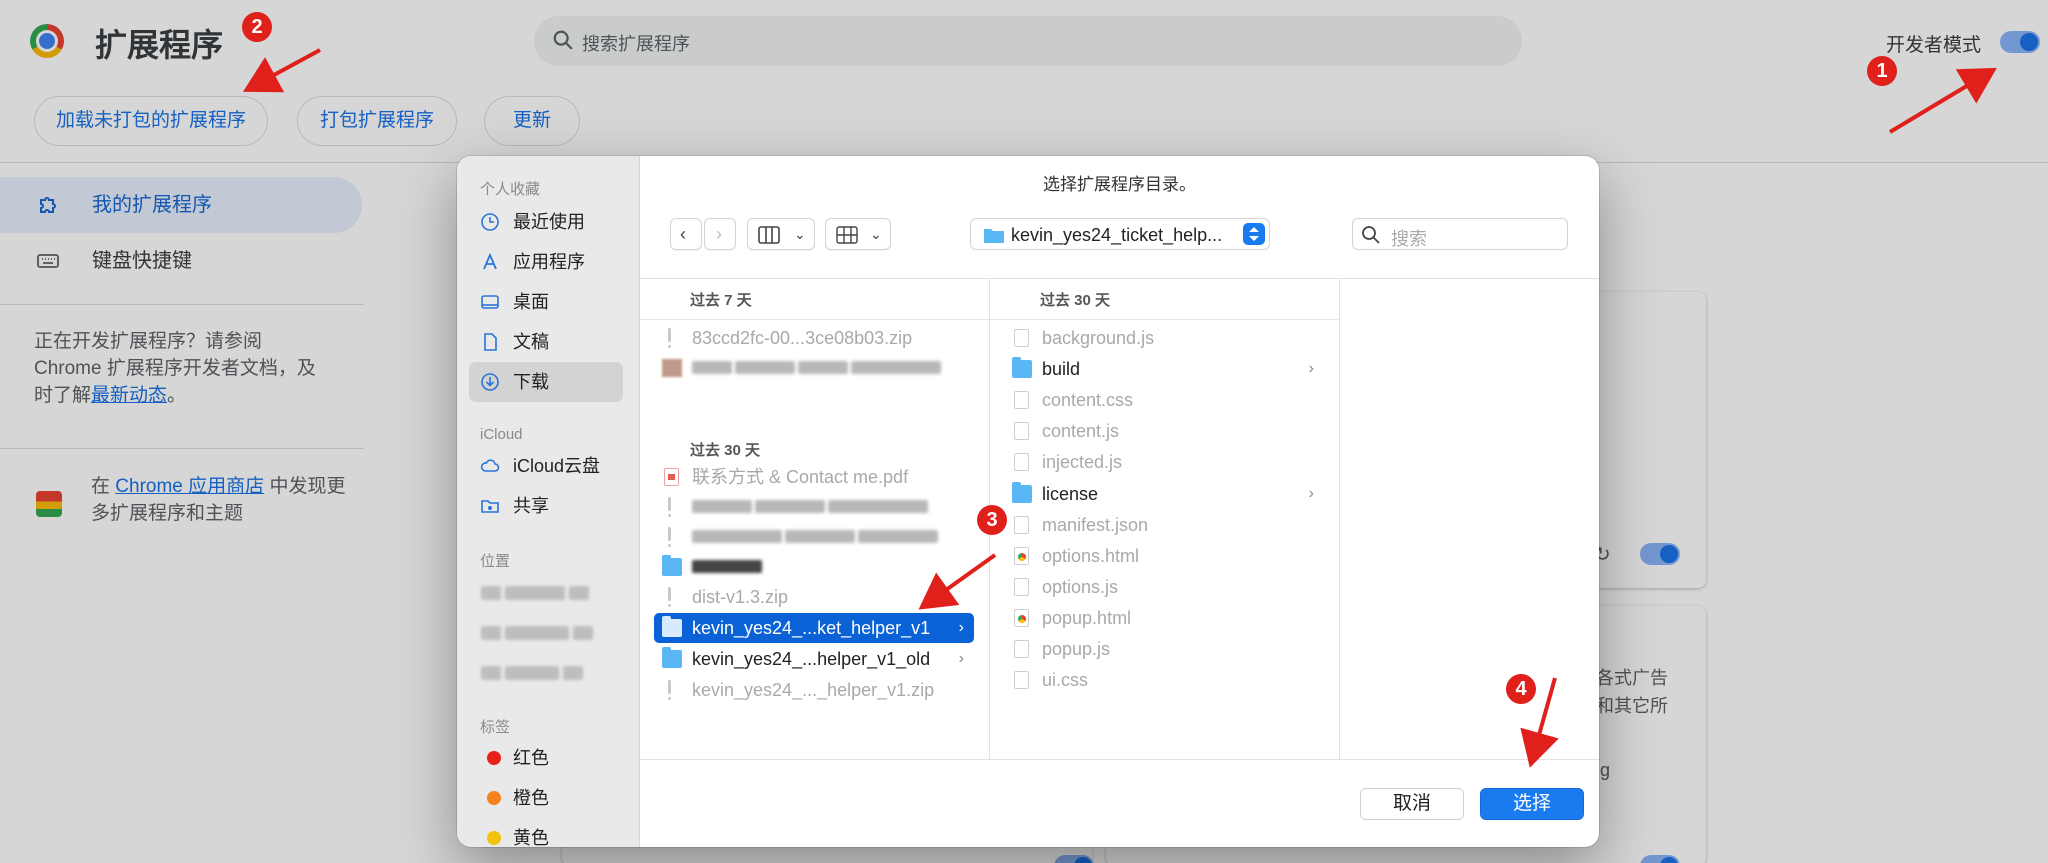  Describe the element at coordinates (1882, 71) in the screenshot. I see `annotation-badge: 1` at that location.